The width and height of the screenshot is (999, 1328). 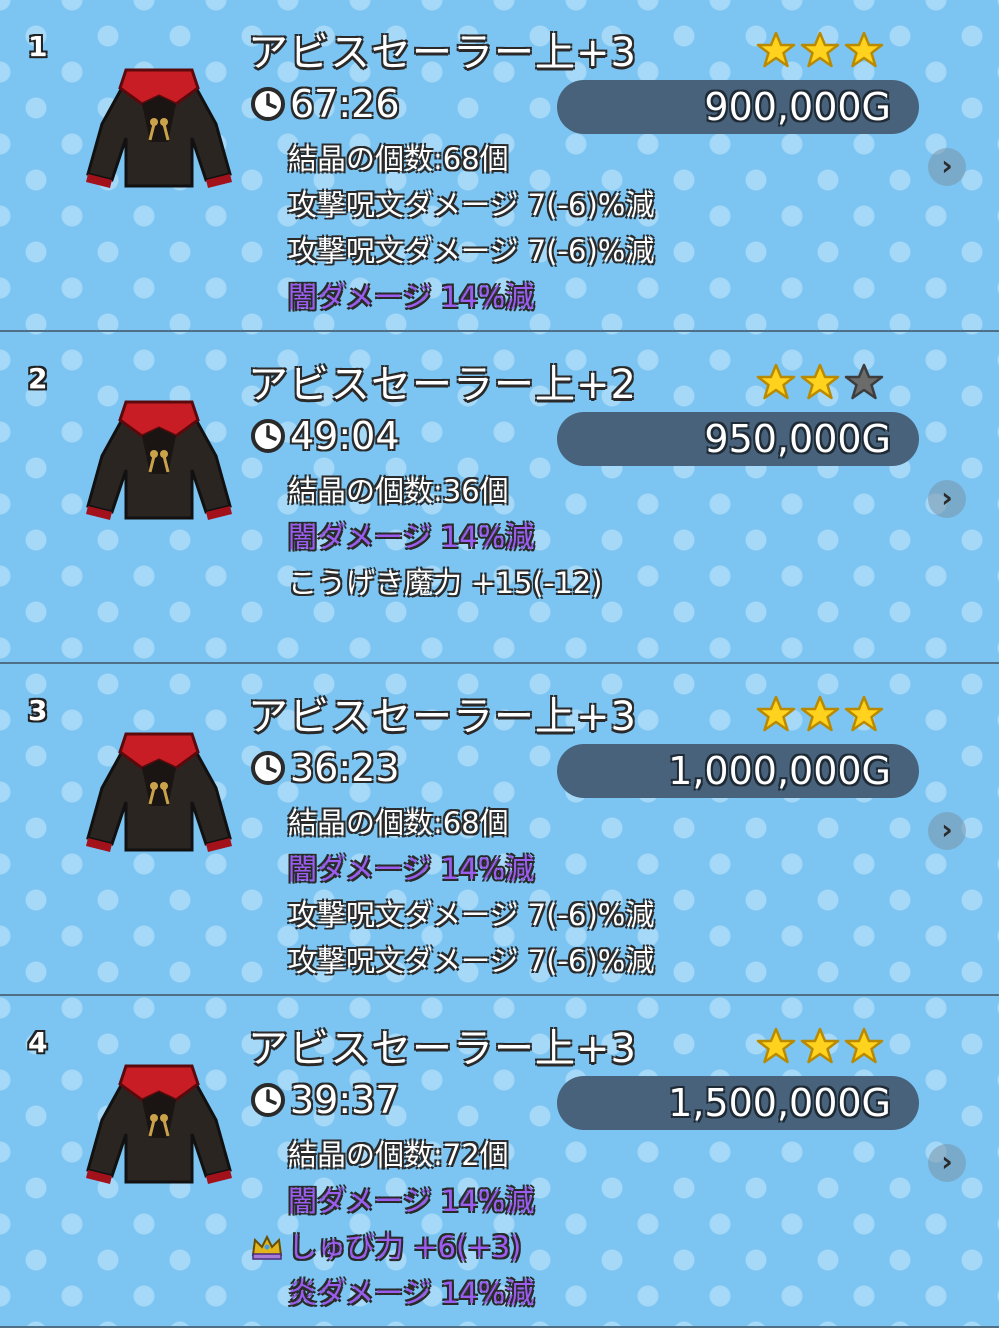 What do you see at coordinates (38, 1042) in the screenshot?
I see `listing-rank: 4` at bounding box center [38, 1042].